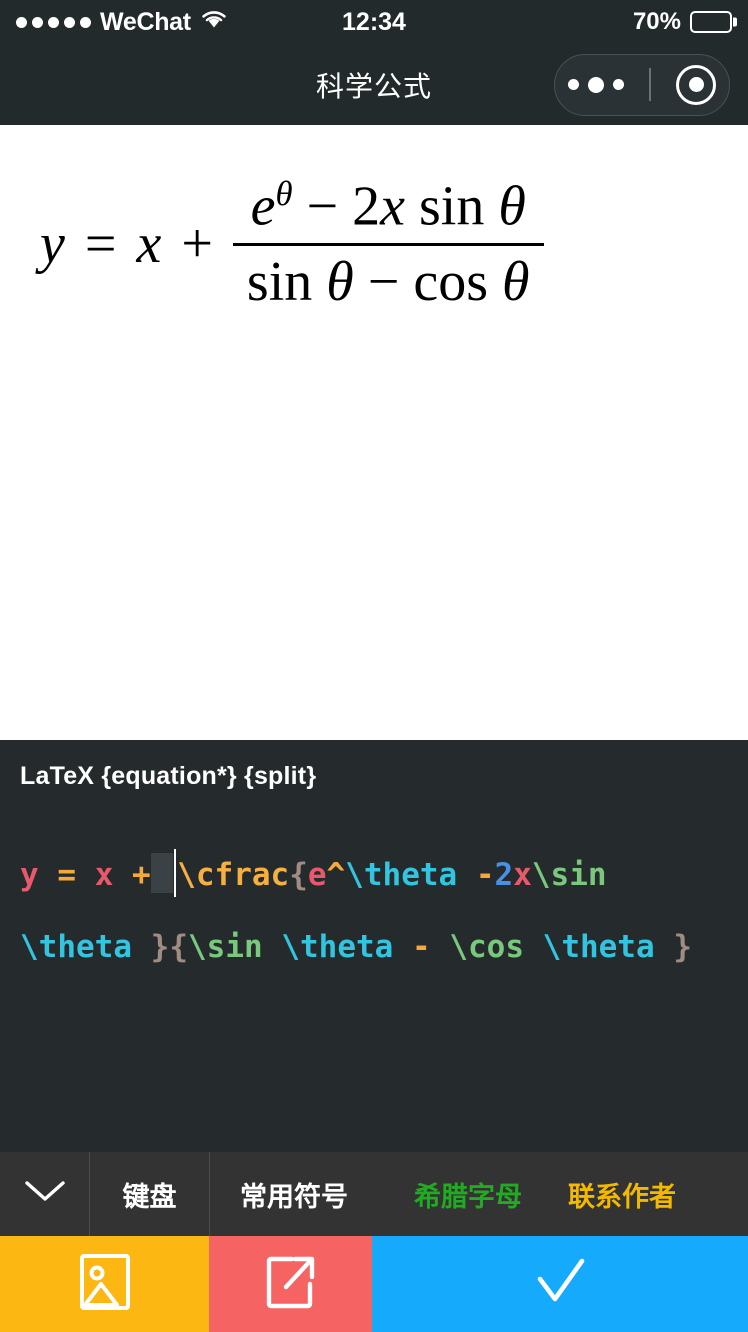 The height and width of the screenshot is (1332, 748). I want to click on num-exponent: θ, so click(284, 193).